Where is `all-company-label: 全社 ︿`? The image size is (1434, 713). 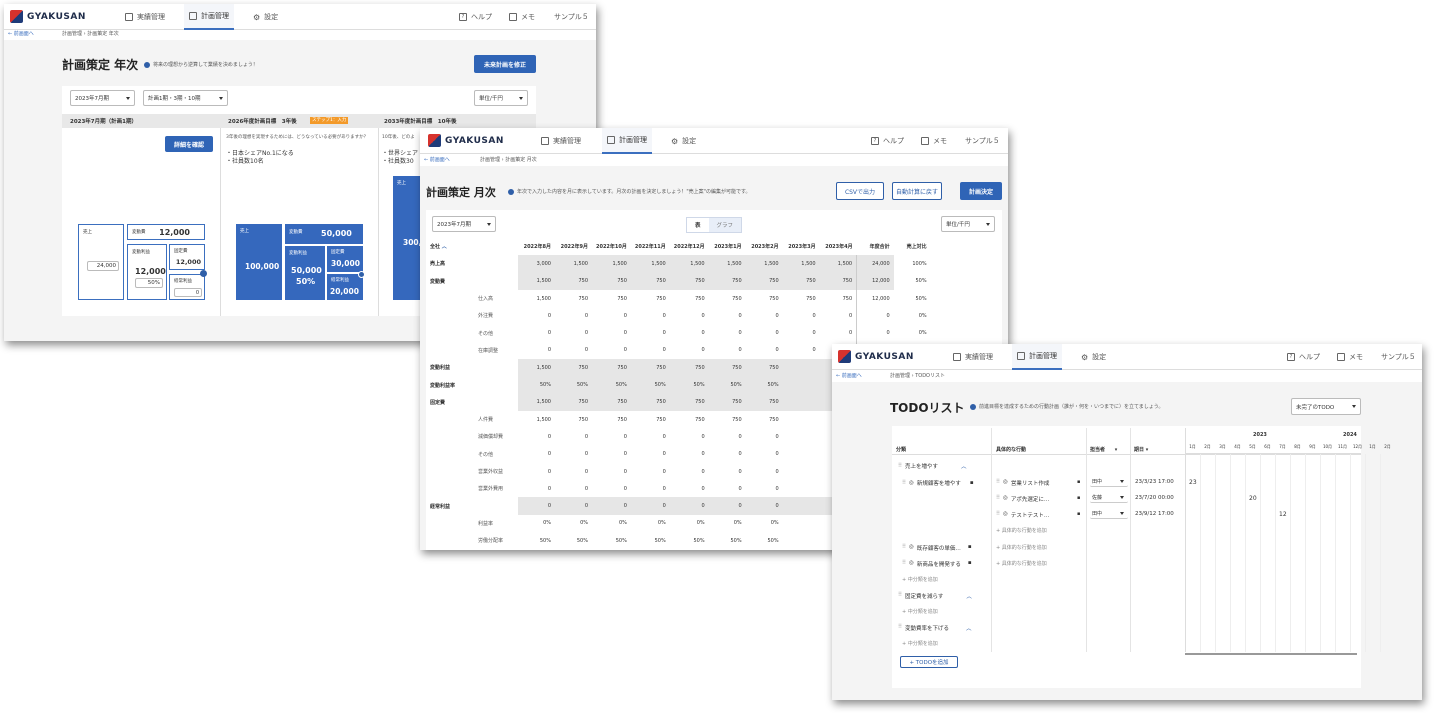 all-company-label: 全社 ︿ is located at coordinates (450, 246).